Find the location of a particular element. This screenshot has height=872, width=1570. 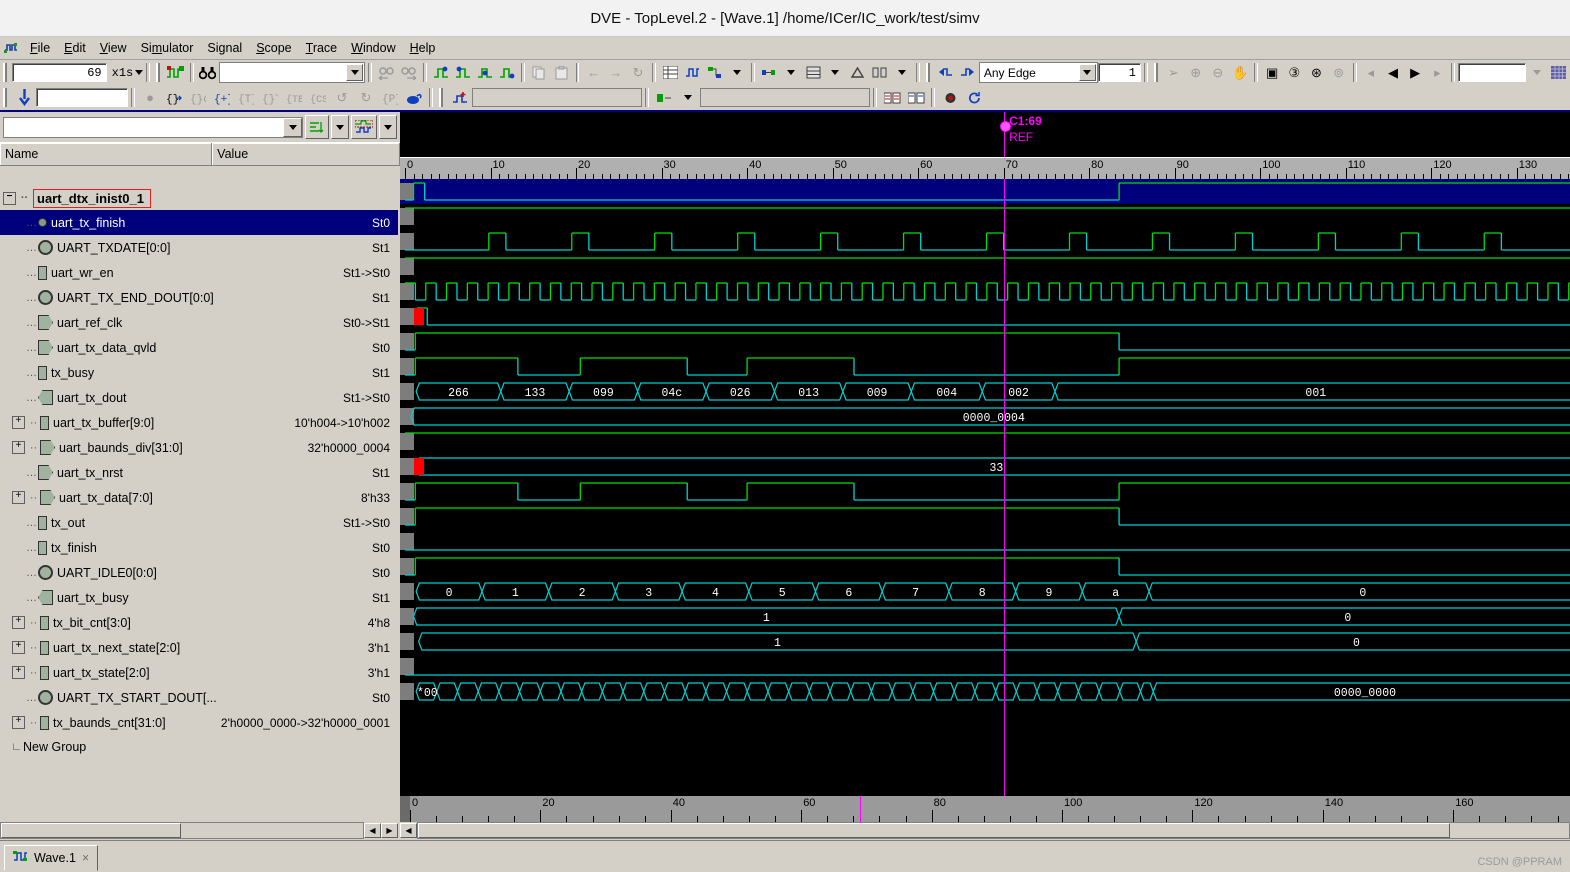

signal-name-cell: … uart_tx_finish is located at coordinates (186, 223).